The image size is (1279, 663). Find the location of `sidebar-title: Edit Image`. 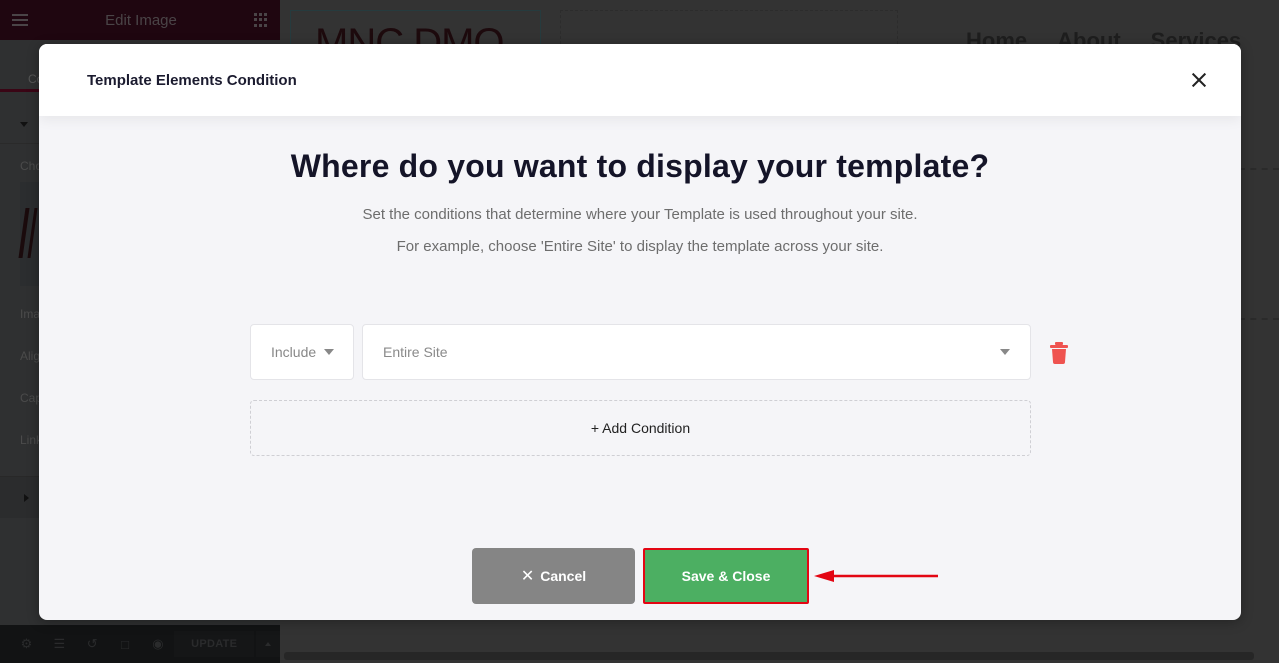

sidebar-title: Edit Image is located at coordinates (141, 20).